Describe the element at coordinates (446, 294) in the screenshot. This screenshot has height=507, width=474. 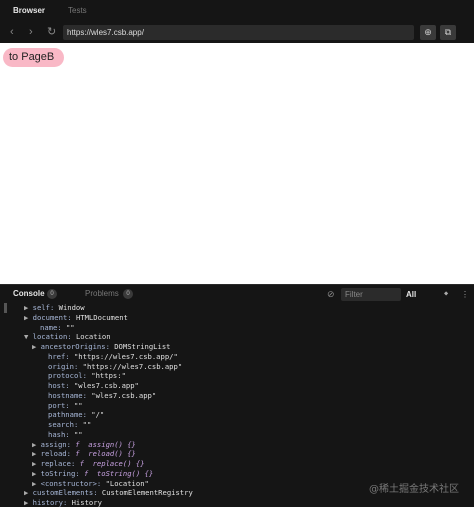
I see `chevron-down-icon: ⬥` at that location.